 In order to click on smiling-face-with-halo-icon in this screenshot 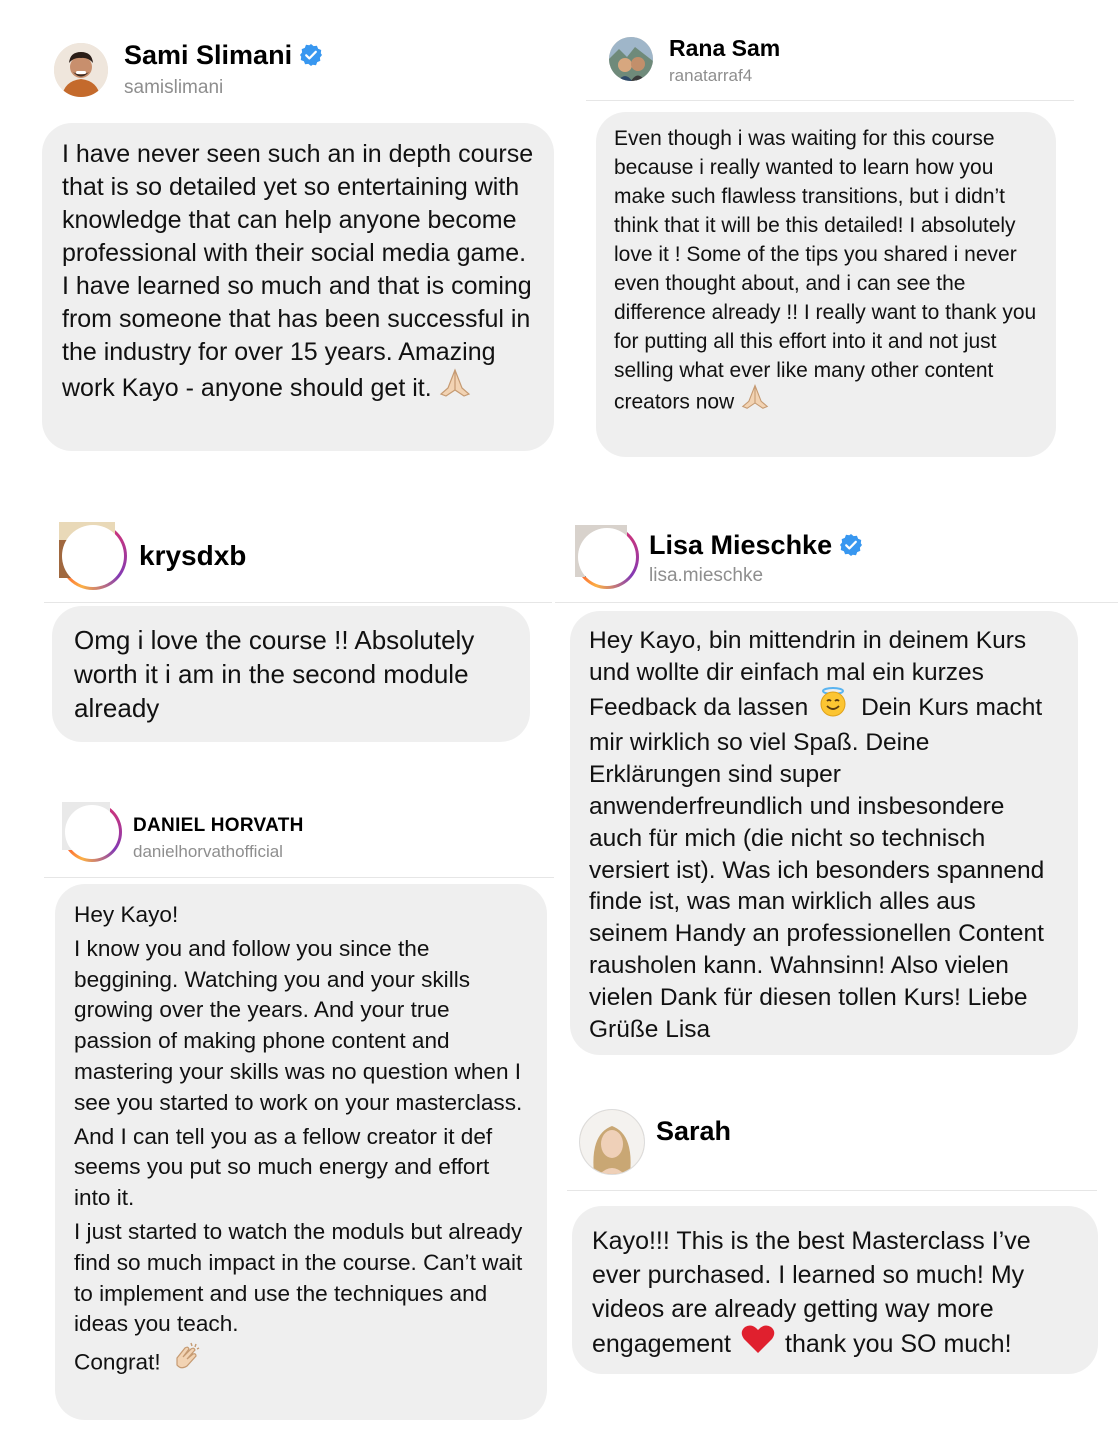, I will do `click(833, 706)`.